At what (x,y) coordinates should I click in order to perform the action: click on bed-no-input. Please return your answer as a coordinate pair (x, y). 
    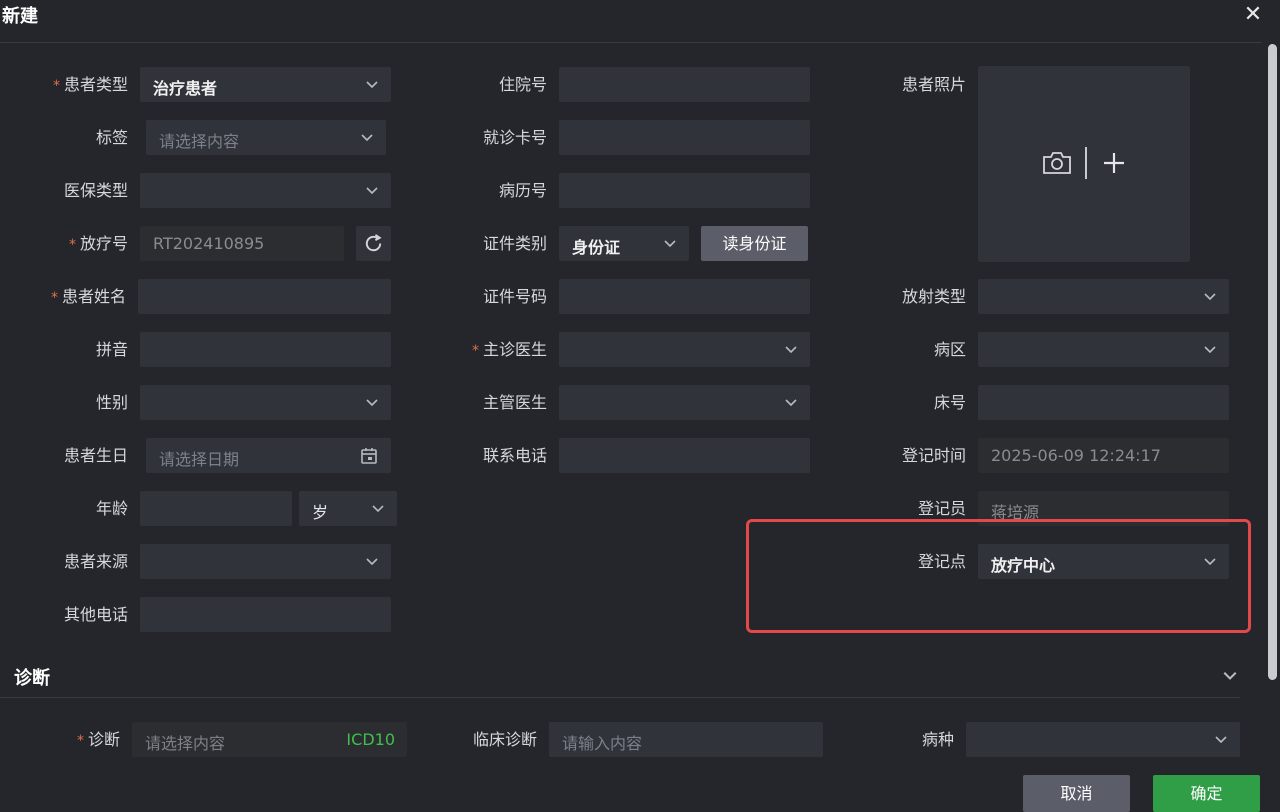
    Looking at the image, I should click on (1103, 402).